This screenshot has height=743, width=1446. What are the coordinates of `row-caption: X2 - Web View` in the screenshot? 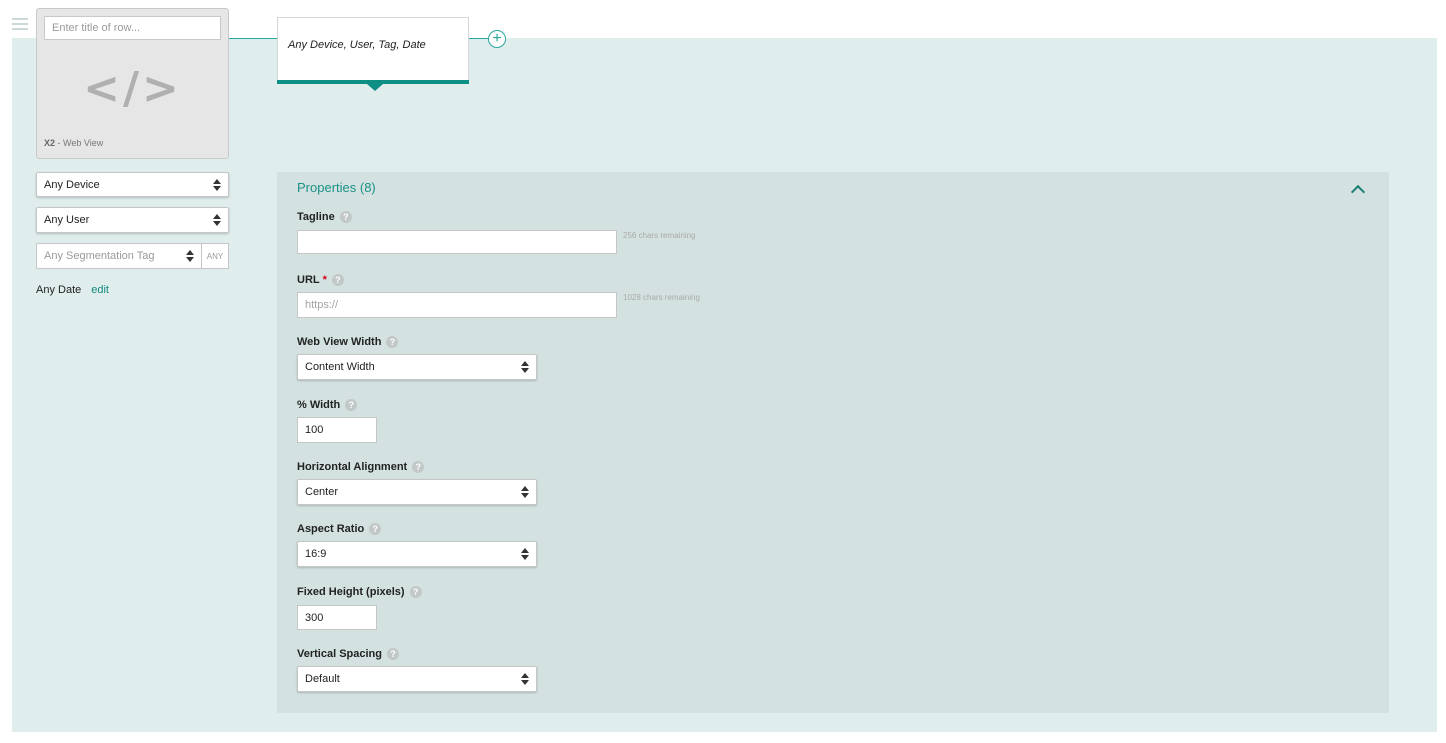 It's located at (73, 143).